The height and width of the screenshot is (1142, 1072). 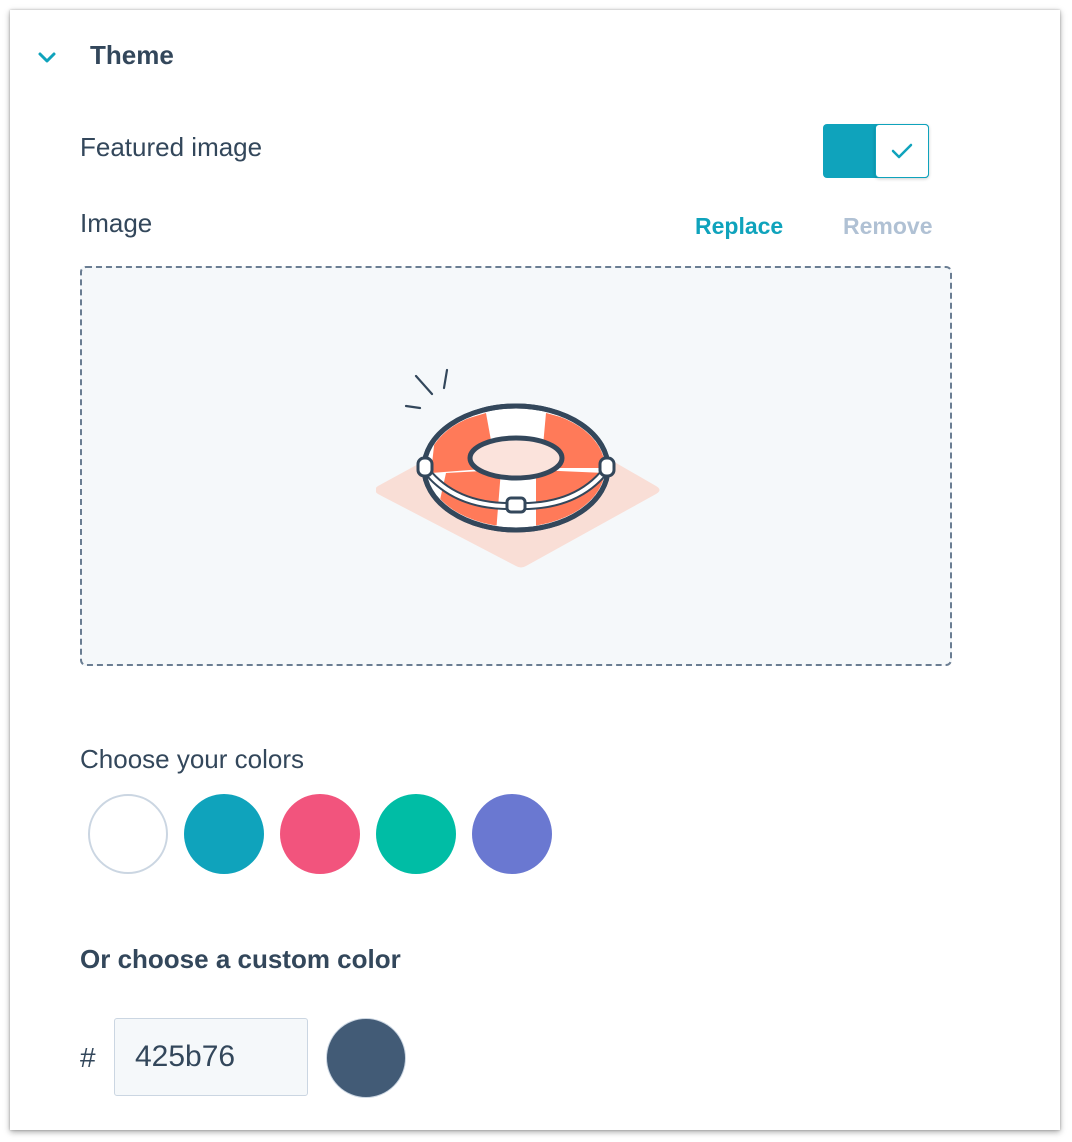 I want to click on featured-image-toggle, so click(x=876, y=151).